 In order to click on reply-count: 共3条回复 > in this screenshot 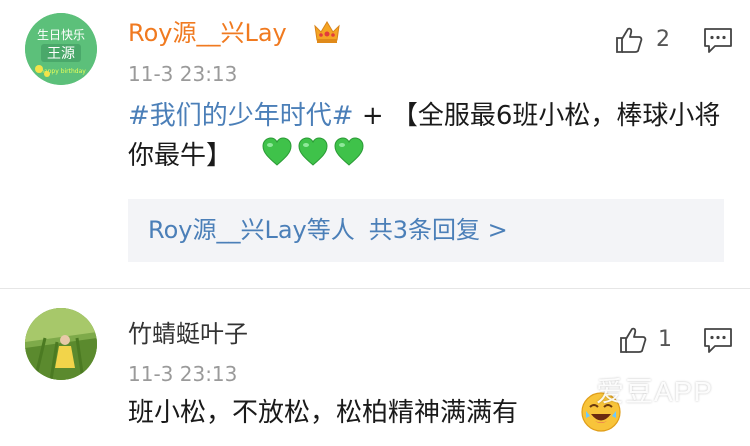, I will do `click(438, 230)`.